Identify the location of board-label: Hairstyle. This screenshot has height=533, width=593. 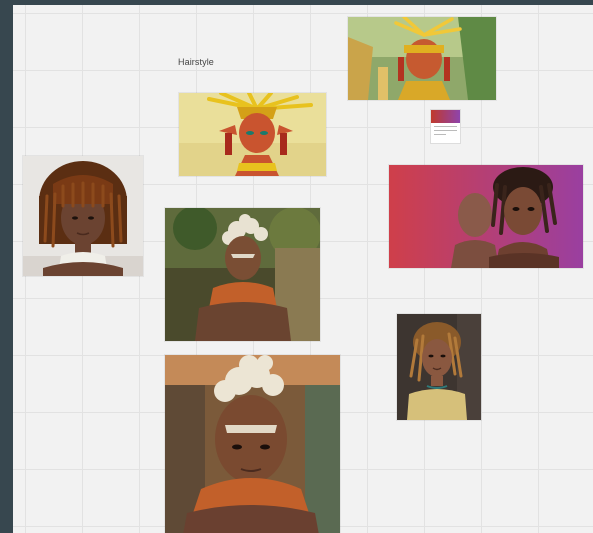
(196, 62).